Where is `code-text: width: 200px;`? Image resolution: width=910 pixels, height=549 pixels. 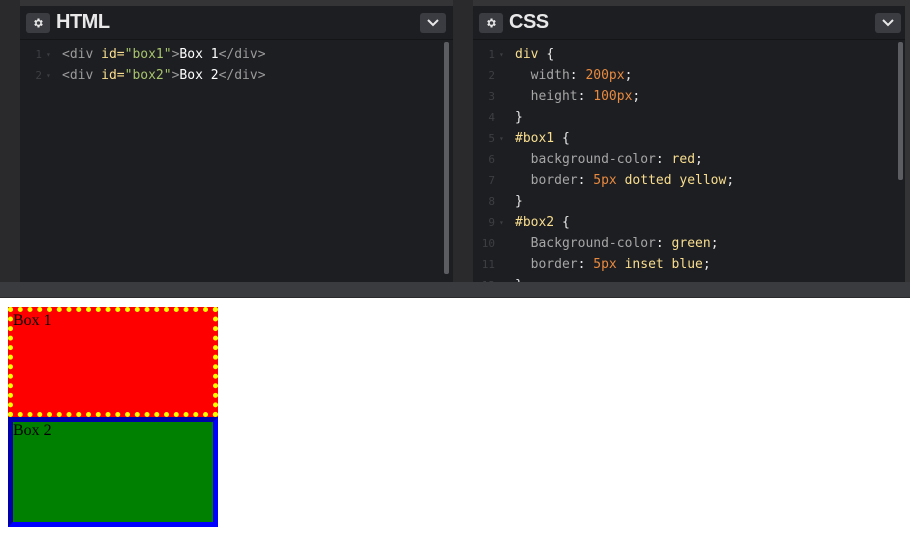
code-text: width: 200px; is located at coordinates (574, 75).